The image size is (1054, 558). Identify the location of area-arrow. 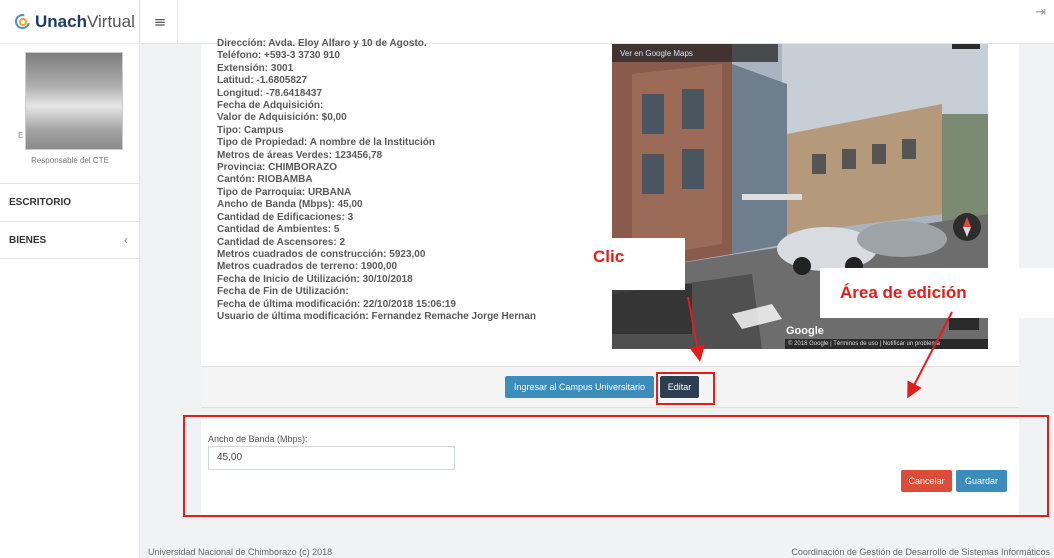
(930, 355).